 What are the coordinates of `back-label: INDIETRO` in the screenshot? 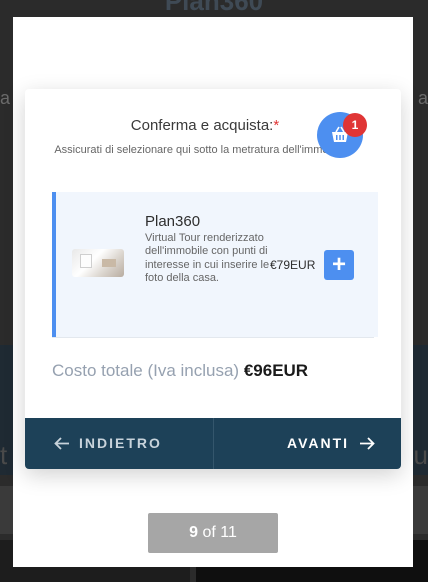 It's located at (120, 443).